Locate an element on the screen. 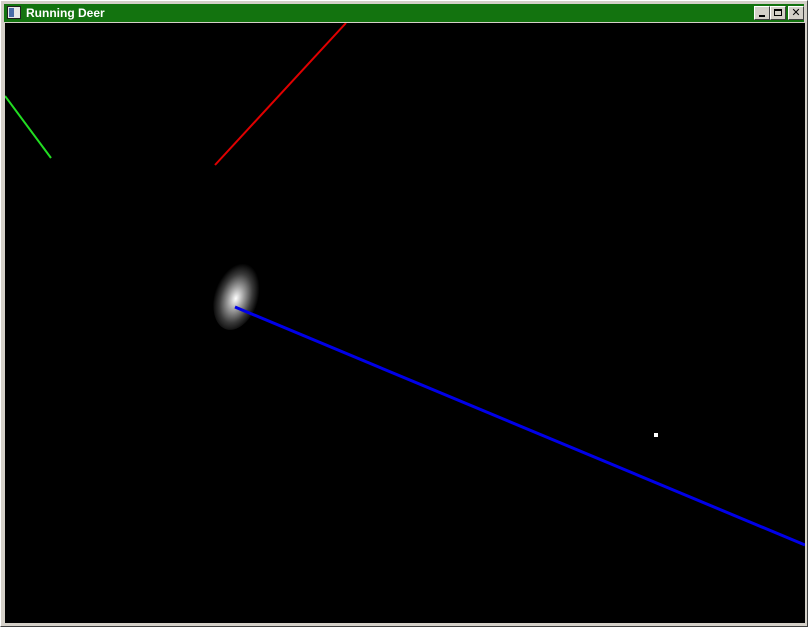 This screenshot has width=808, height=627. maximize-button is located at coordinates (778, 13).